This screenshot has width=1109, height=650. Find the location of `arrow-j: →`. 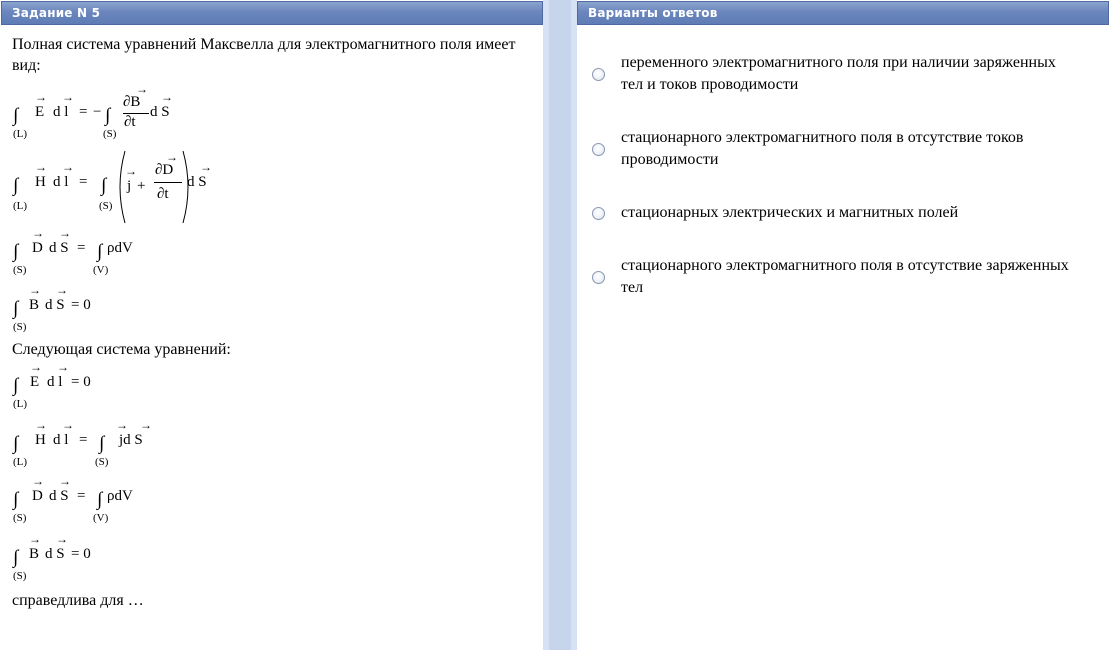

arrow-j: → is located at coordinates (122, 425).